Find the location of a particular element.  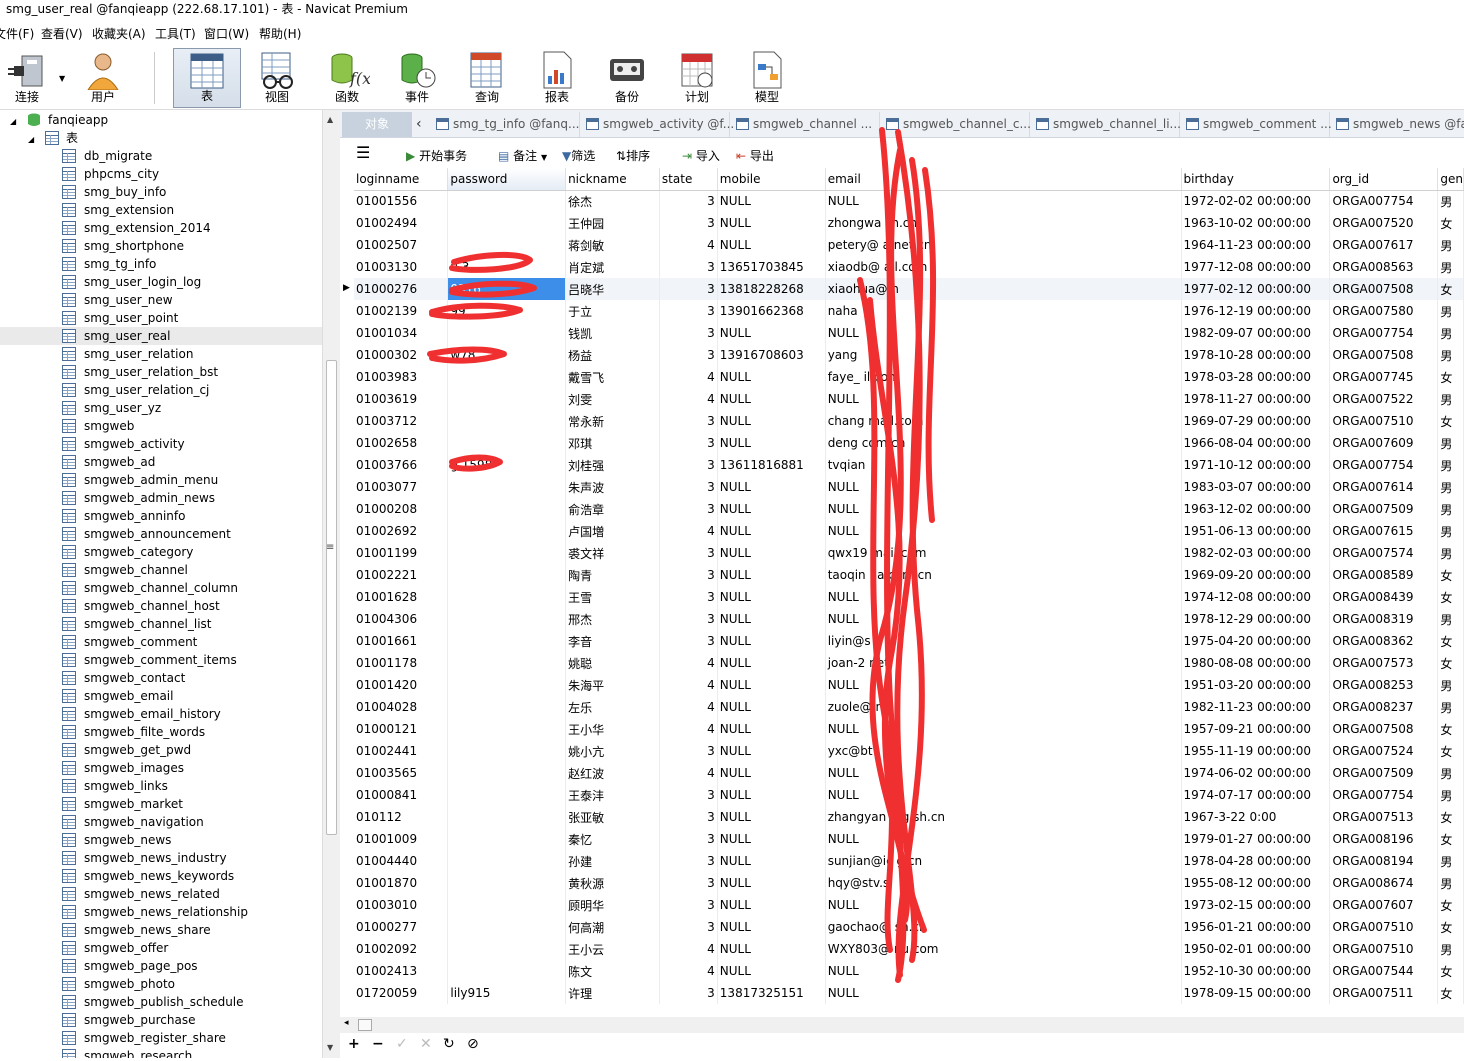

cell-email: WXY803@ nu.com is located at coordinates (1003, 949).